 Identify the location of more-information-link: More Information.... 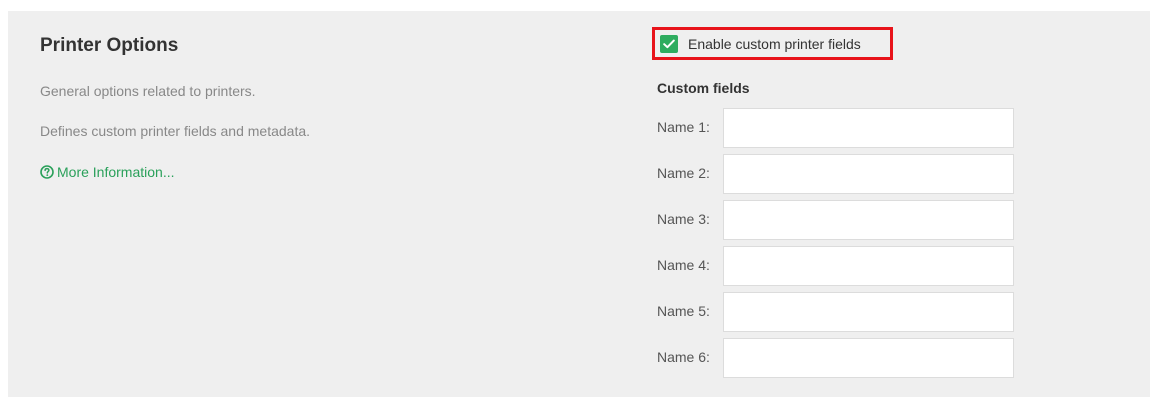
(107, 172).